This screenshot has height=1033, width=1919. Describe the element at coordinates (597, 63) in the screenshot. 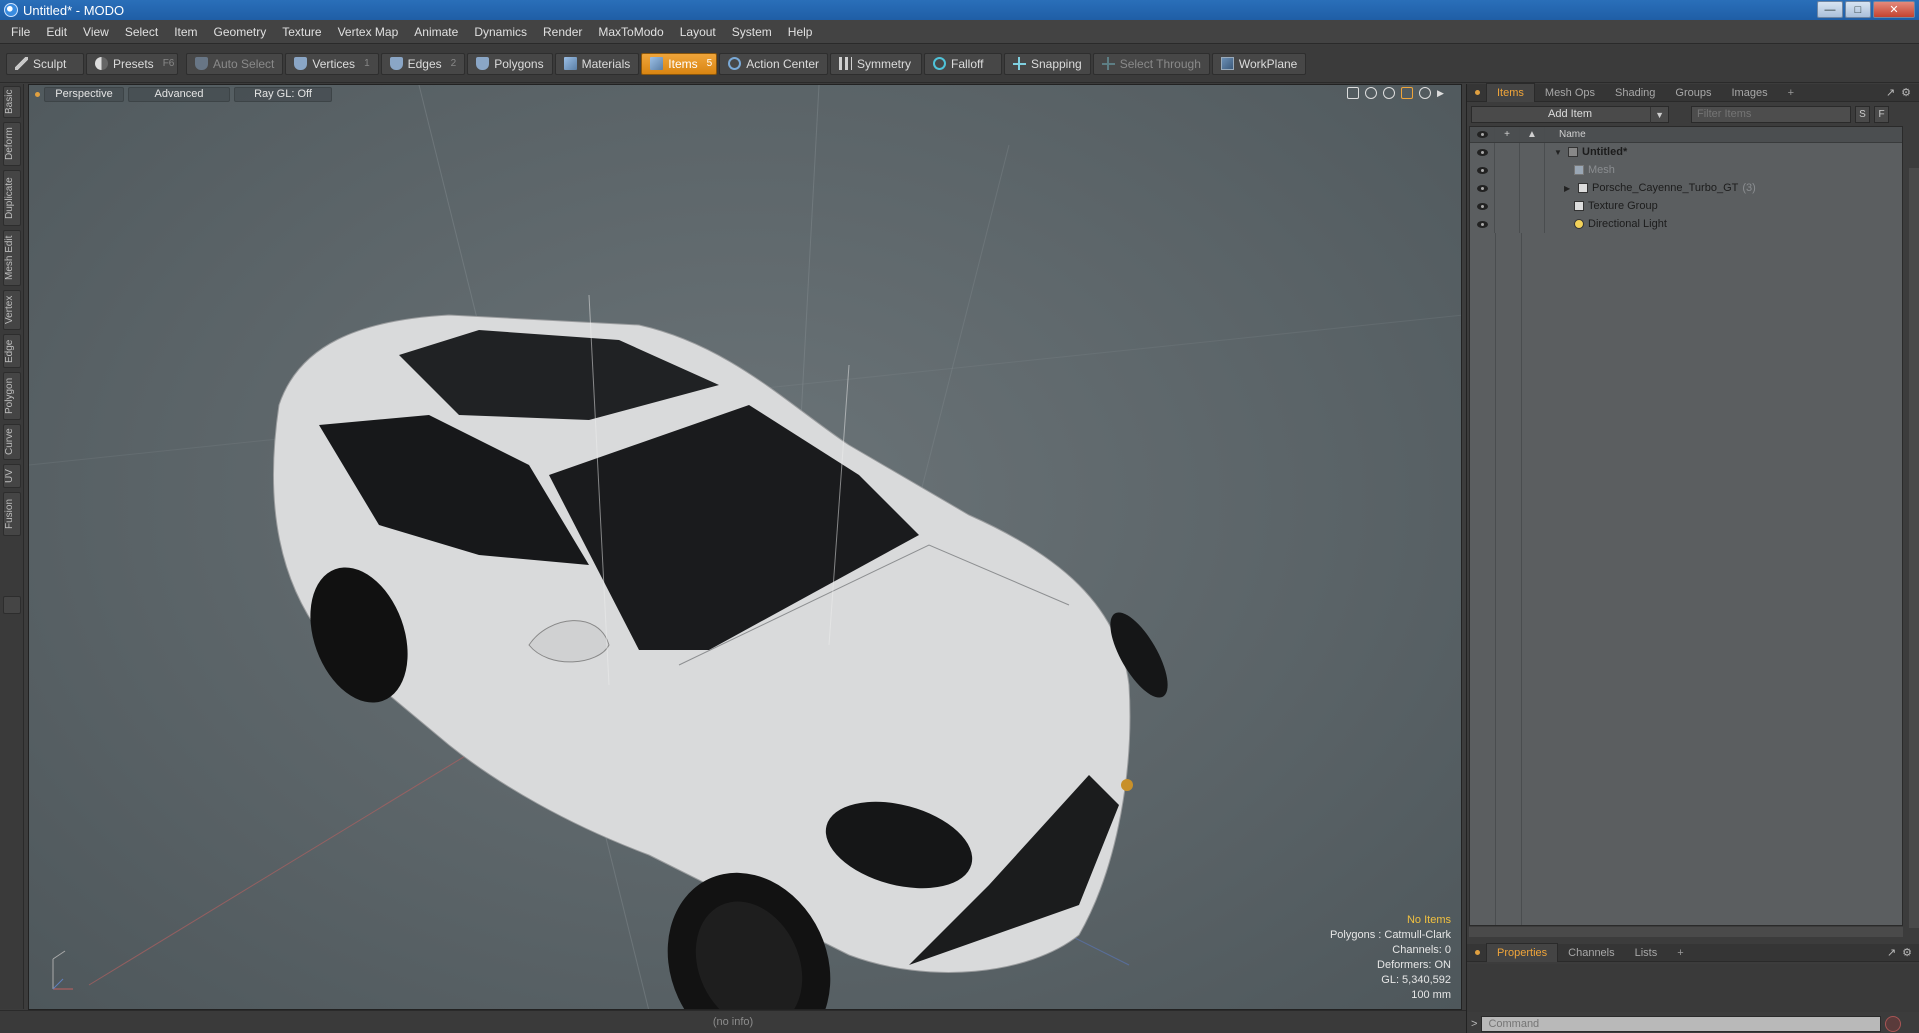

I see `materials-button: Materials` at that location.